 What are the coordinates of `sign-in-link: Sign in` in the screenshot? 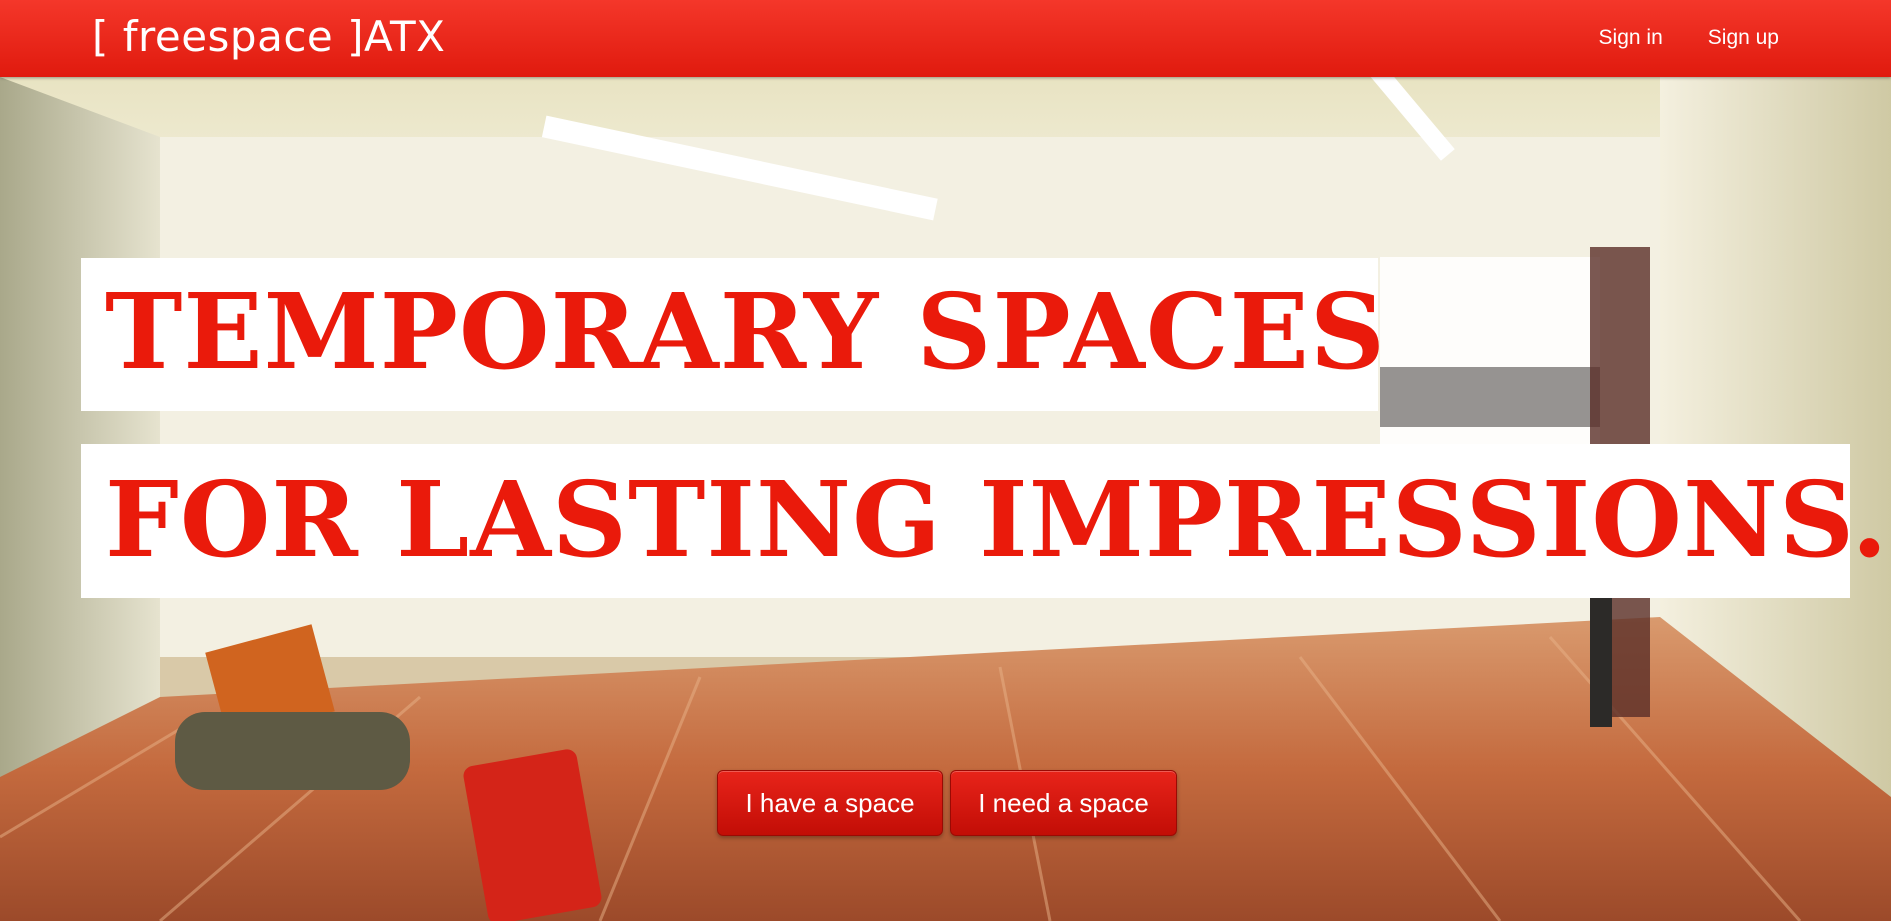 It's located at (1631, 38).